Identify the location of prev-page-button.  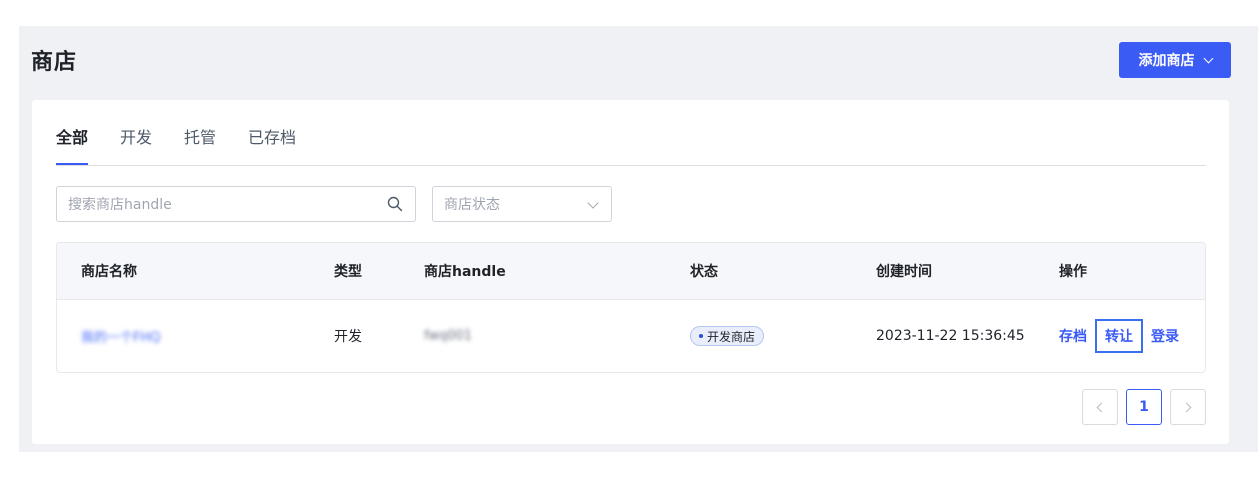
(1100, 407).